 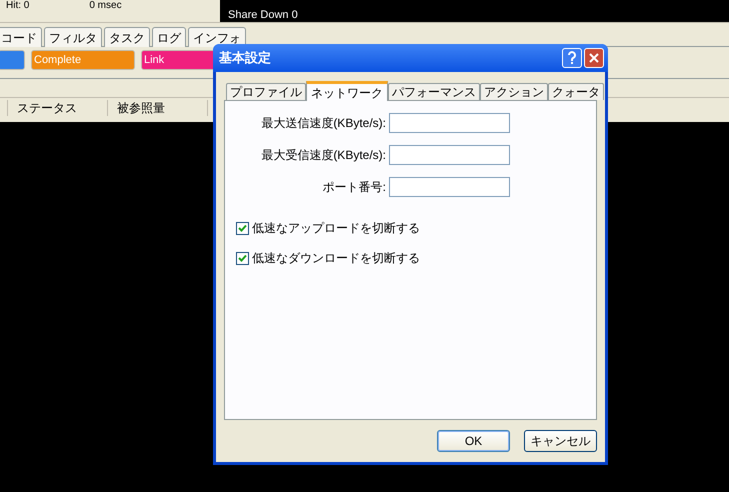 I want to click on help-icon, so click(x=572, y=58).